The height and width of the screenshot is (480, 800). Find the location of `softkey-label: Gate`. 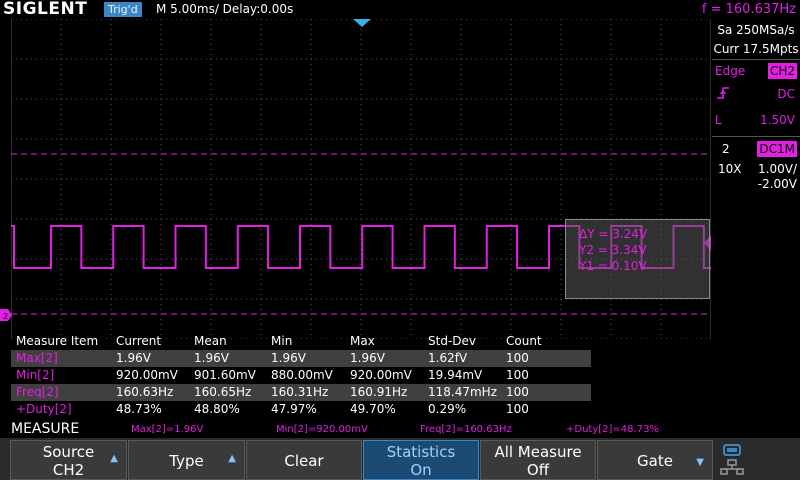

softkey-label: Gate is located at coordinates (655, 461).